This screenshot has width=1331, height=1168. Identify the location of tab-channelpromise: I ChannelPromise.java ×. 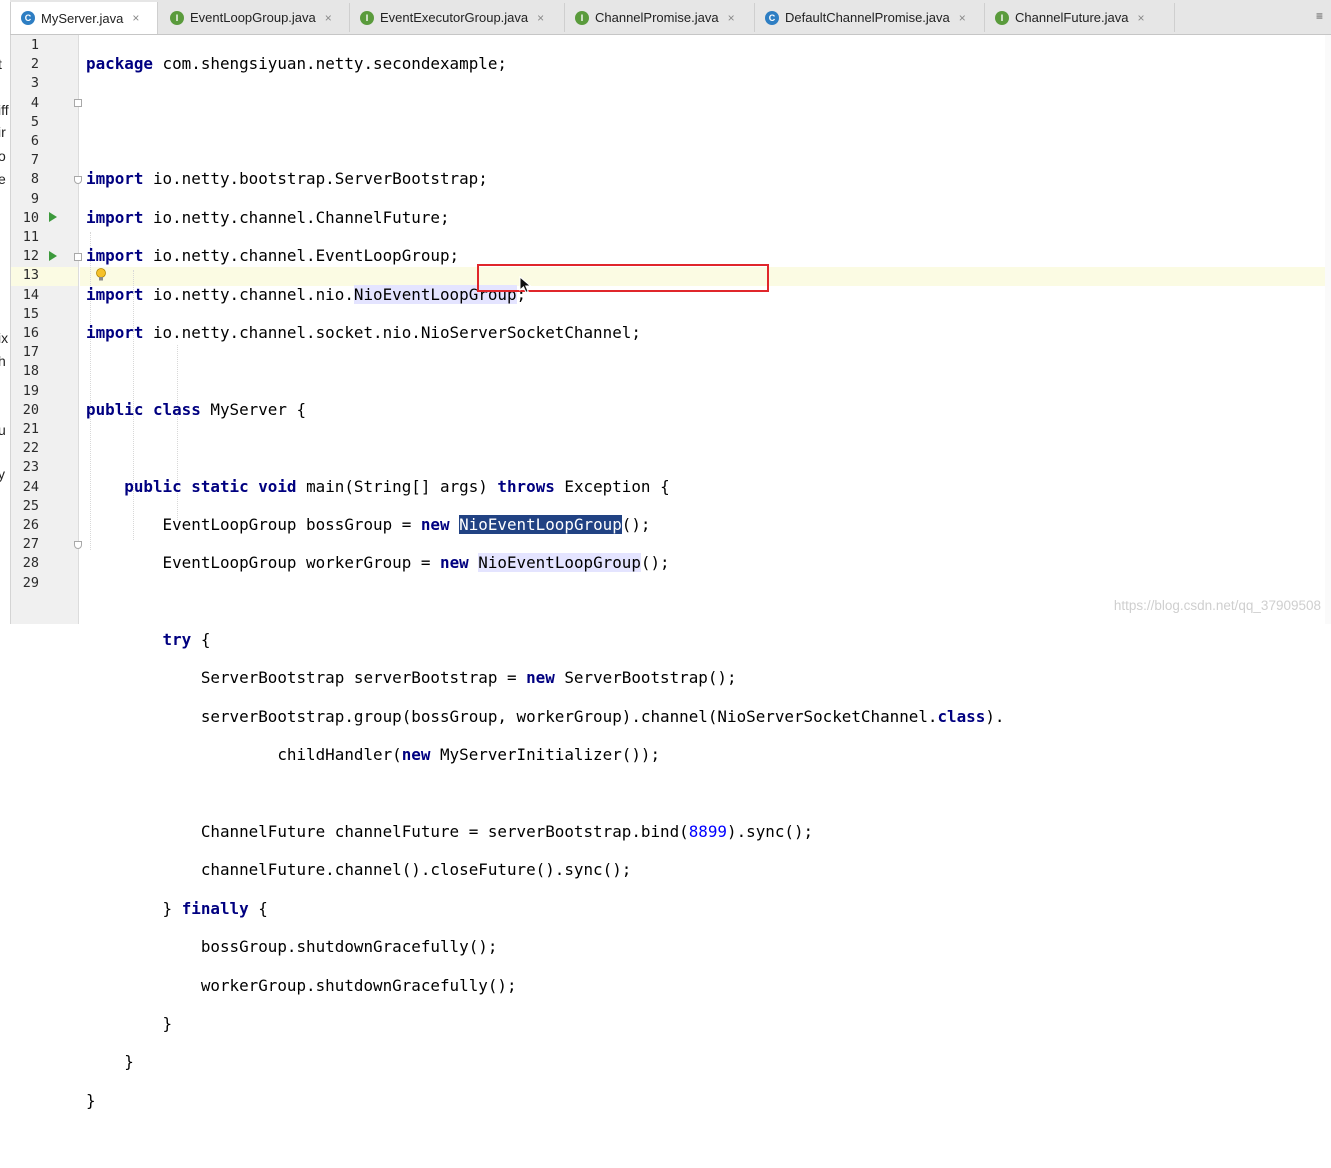
(660, 17).